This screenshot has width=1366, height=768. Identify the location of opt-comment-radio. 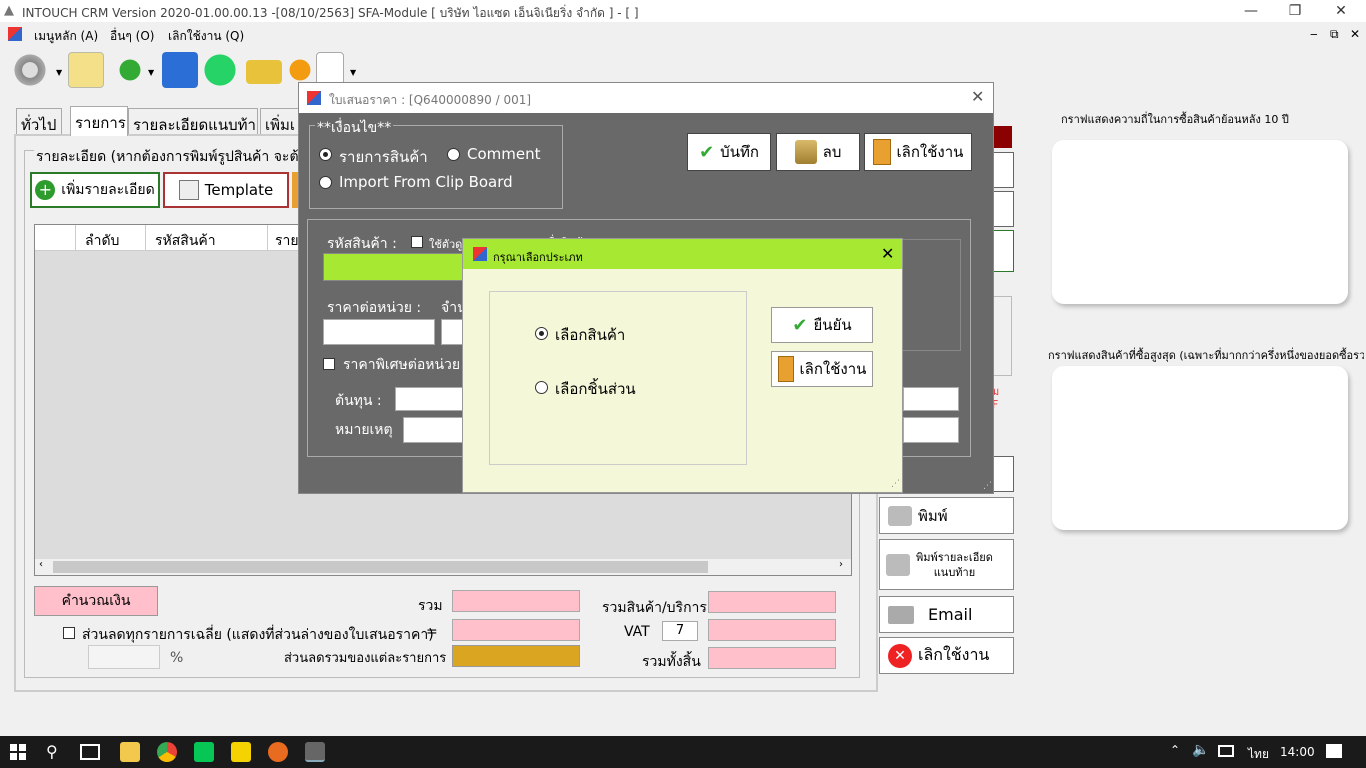
(453, 154).